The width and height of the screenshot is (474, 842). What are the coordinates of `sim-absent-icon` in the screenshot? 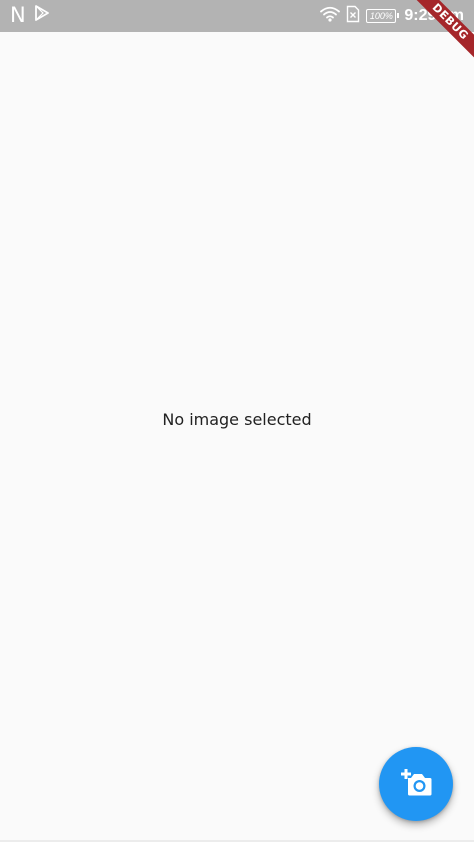 It's located at (353, 16).